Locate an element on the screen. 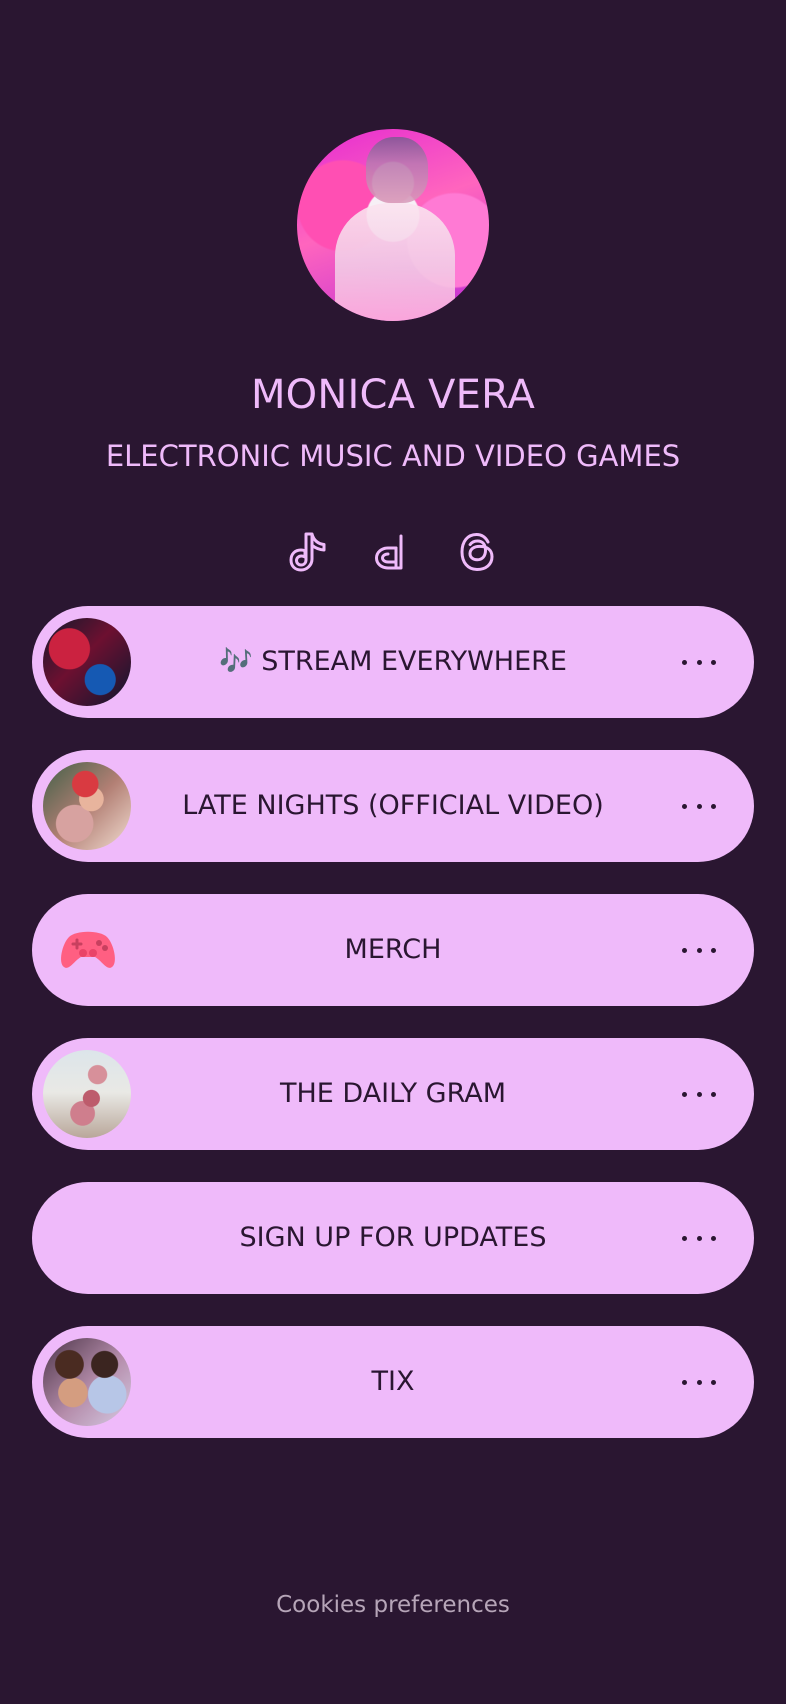  tiktok-icon is located at coordinates (310, 552).